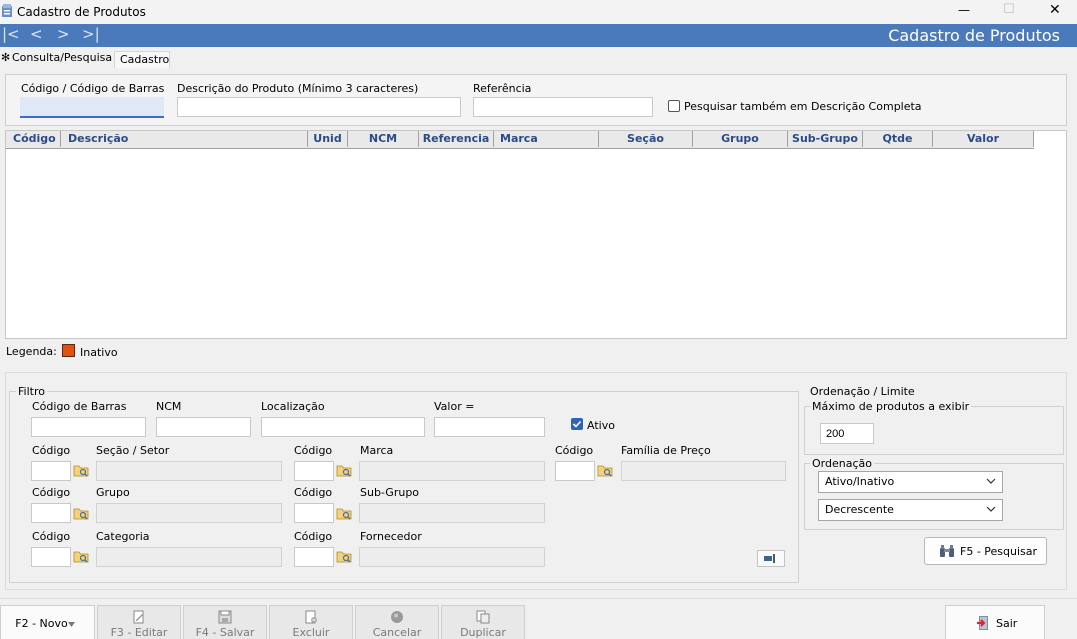 Image resolution: width=1077 pixels, height=639 pixels. What do you see at coordinates (319, 107) in the screenshot?
I see `descricao-search-input` at bounding box center [319, 107].